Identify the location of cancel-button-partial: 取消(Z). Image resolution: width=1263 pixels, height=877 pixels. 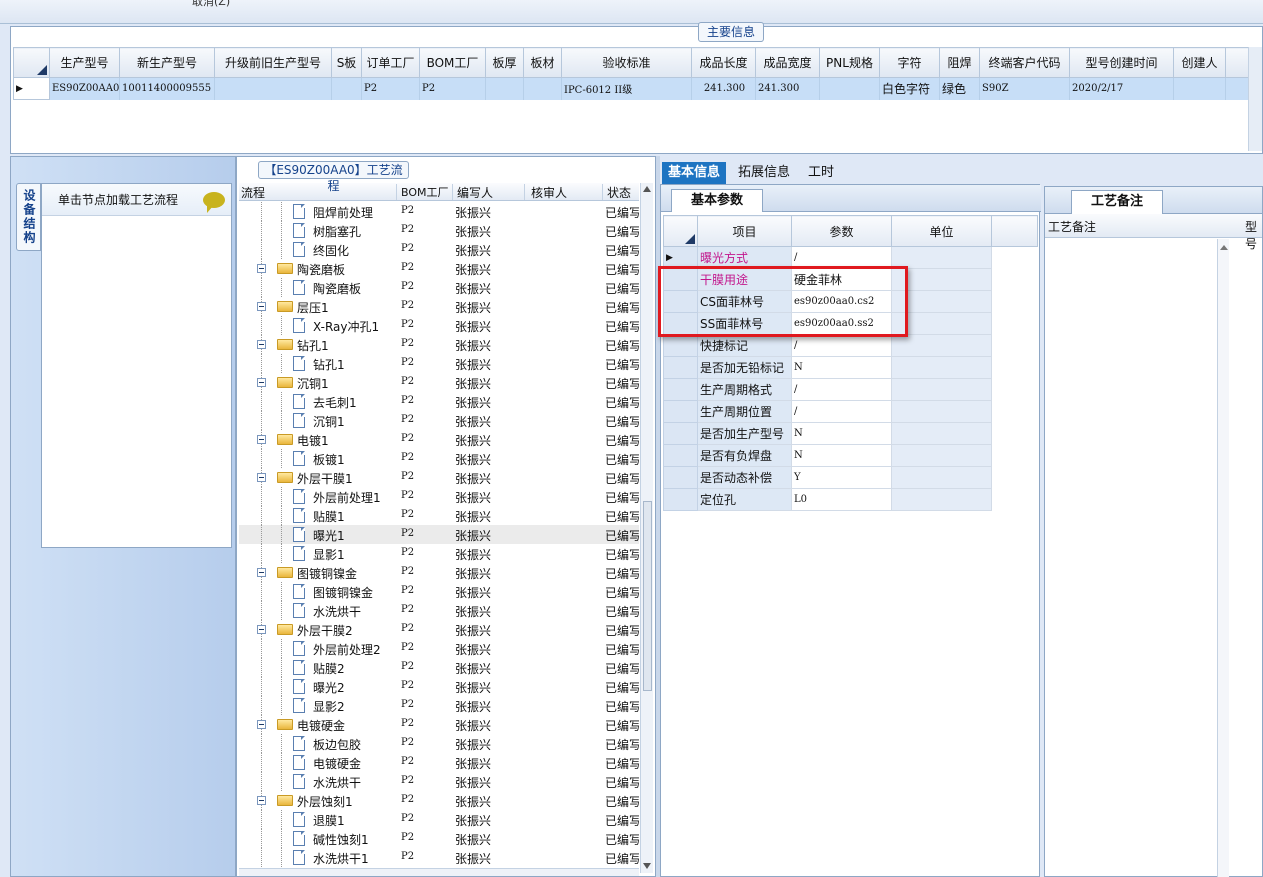
(211, 4).